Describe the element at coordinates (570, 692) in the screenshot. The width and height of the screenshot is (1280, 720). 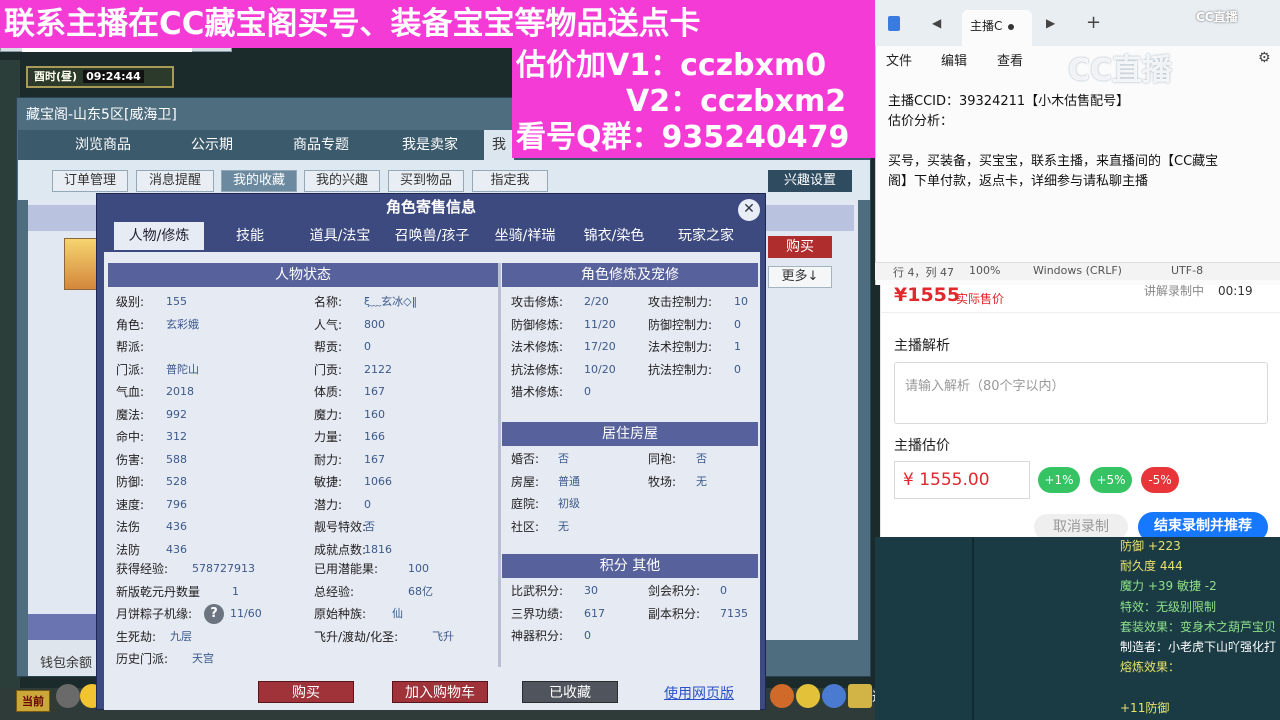
I see `collected-button: 已收藏` at that location.